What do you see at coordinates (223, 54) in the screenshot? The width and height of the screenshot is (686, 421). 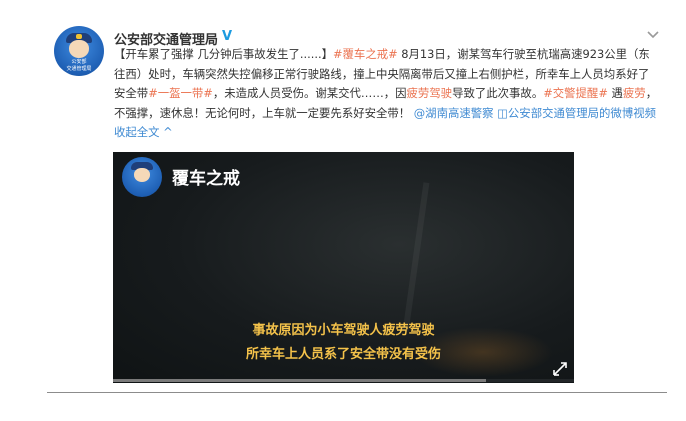 I see `post-headline: 【开车累了强撑 几分钟后事故发生了......】` at bounding box center [223, 54].